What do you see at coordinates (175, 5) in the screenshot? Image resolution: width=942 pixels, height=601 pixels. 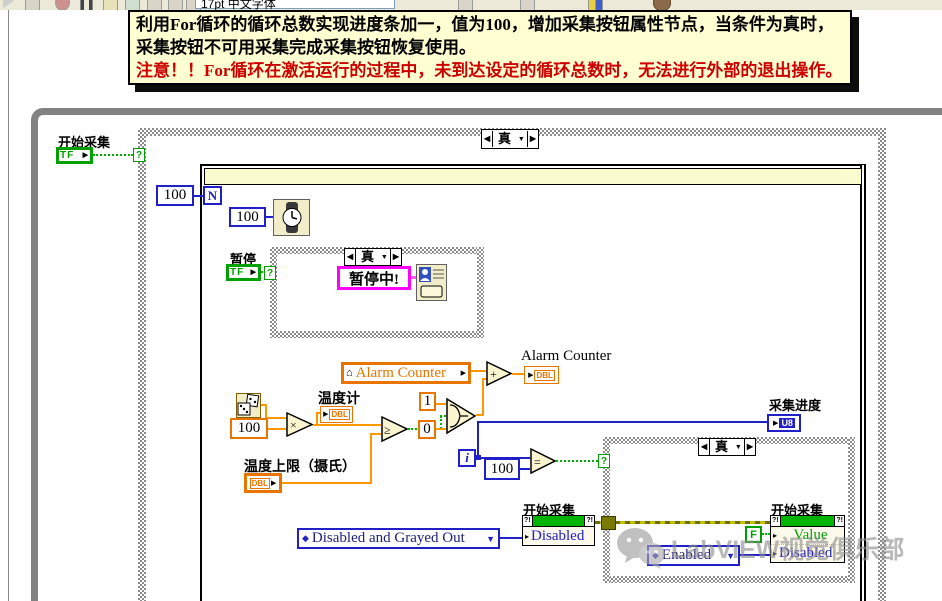 I see `resize-objects-icon` at bounding box center [175, 5].